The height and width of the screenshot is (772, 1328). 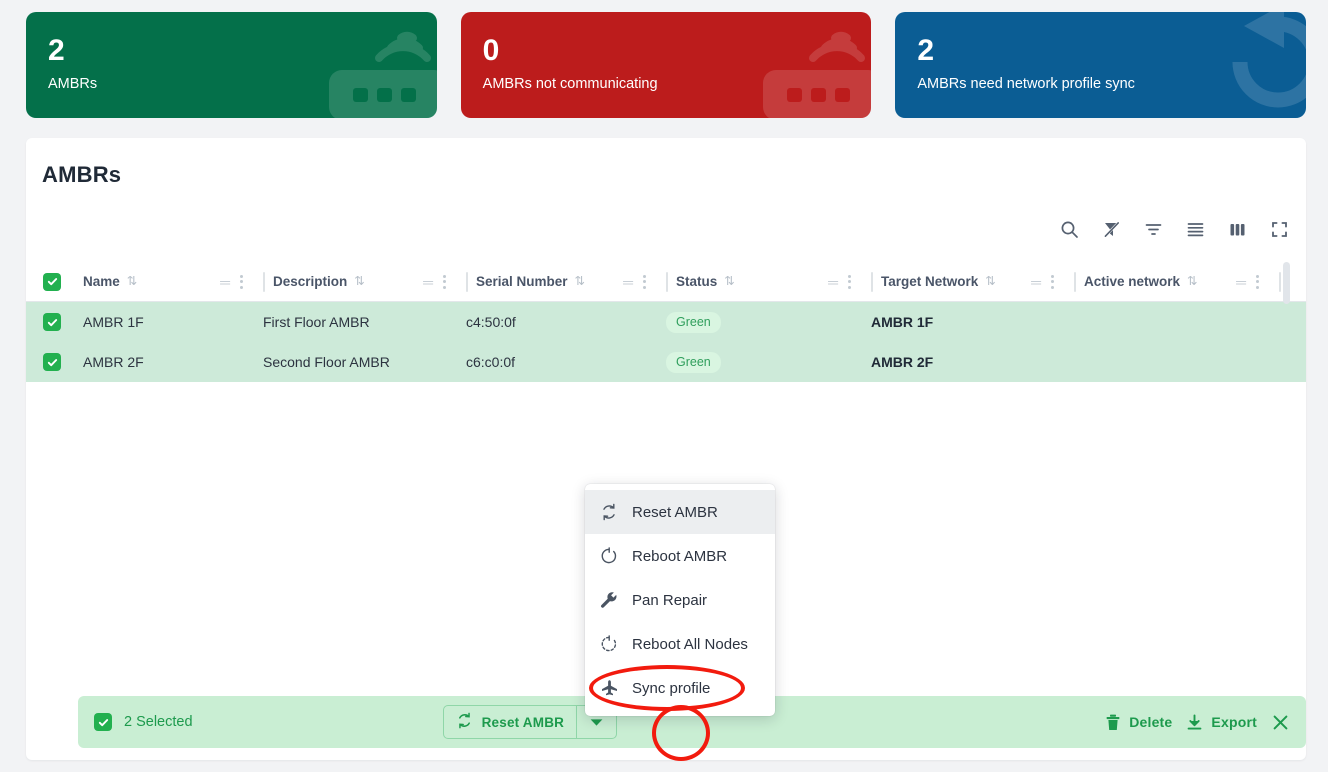 I want to click on cell-description: First Floor AMBR, so click(x=316, y=322).